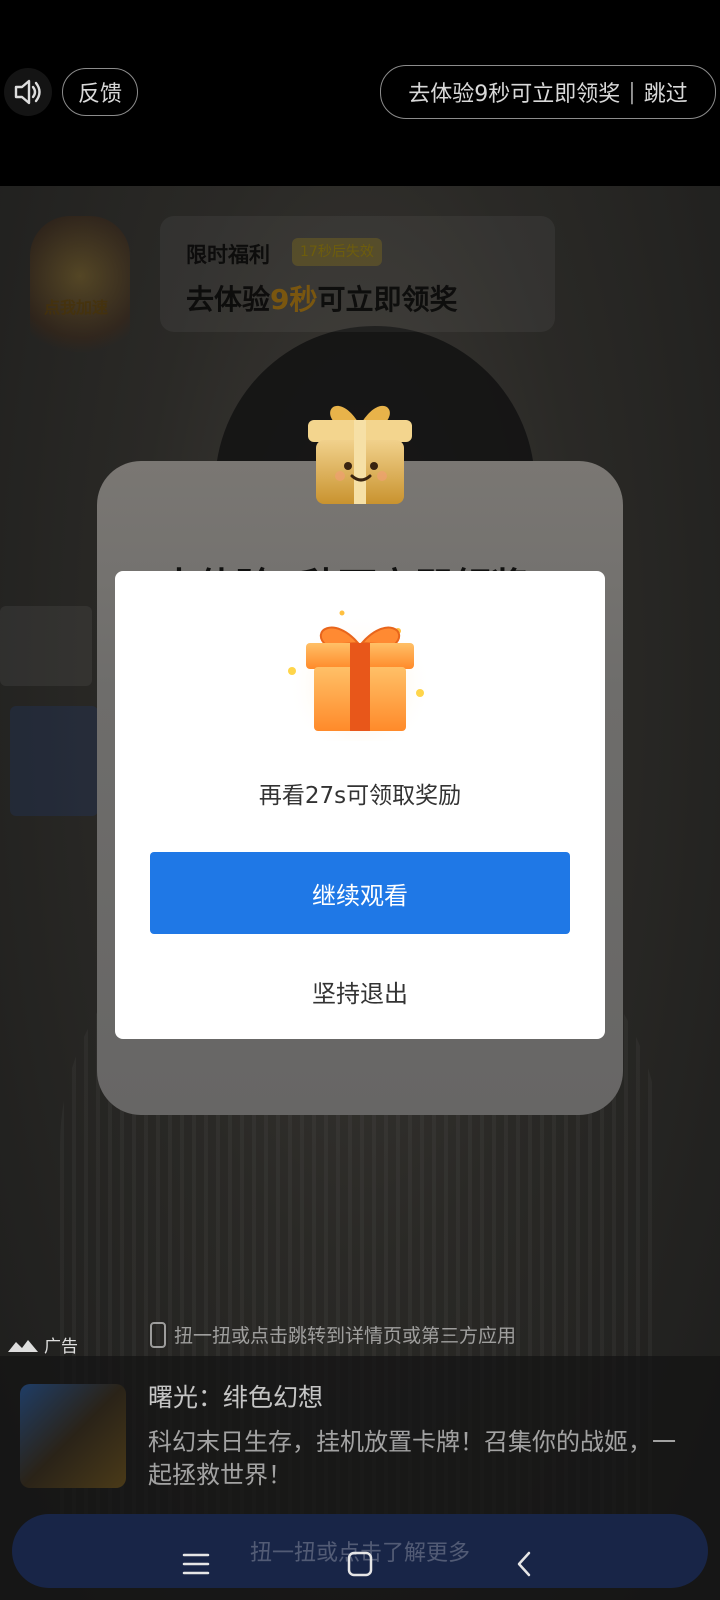  I want to click on continue-watching-button: 继续观看, so click(360, 893).